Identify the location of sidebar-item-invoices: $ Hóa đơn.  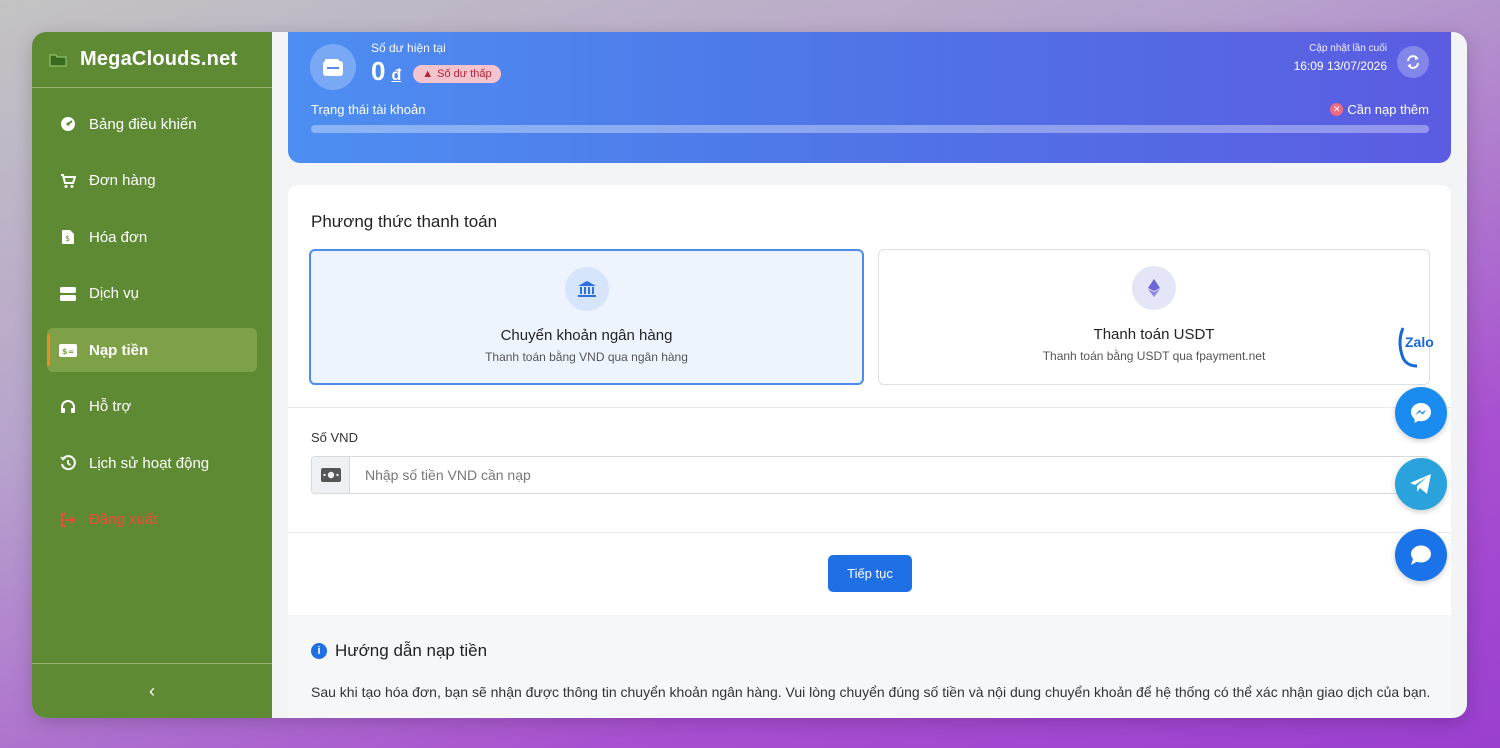
(152, 237).